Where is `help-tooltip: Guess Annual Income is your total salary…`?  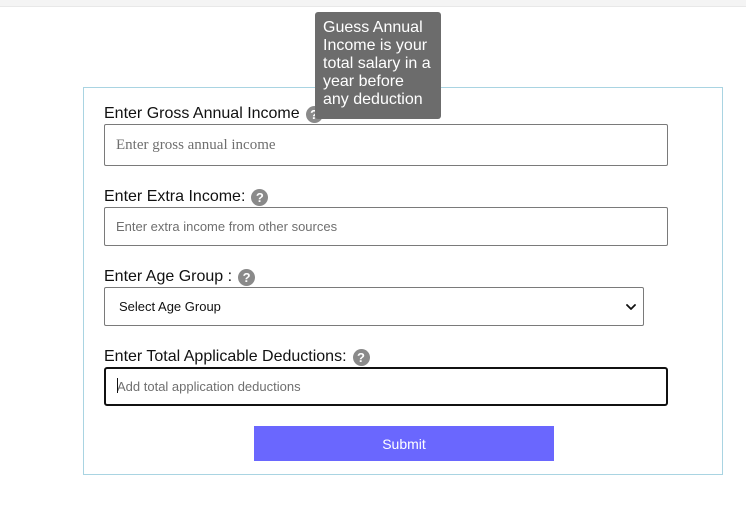
help-tooltip: Guess Annual Income is your total salary… is located at coordinates (378, 65).